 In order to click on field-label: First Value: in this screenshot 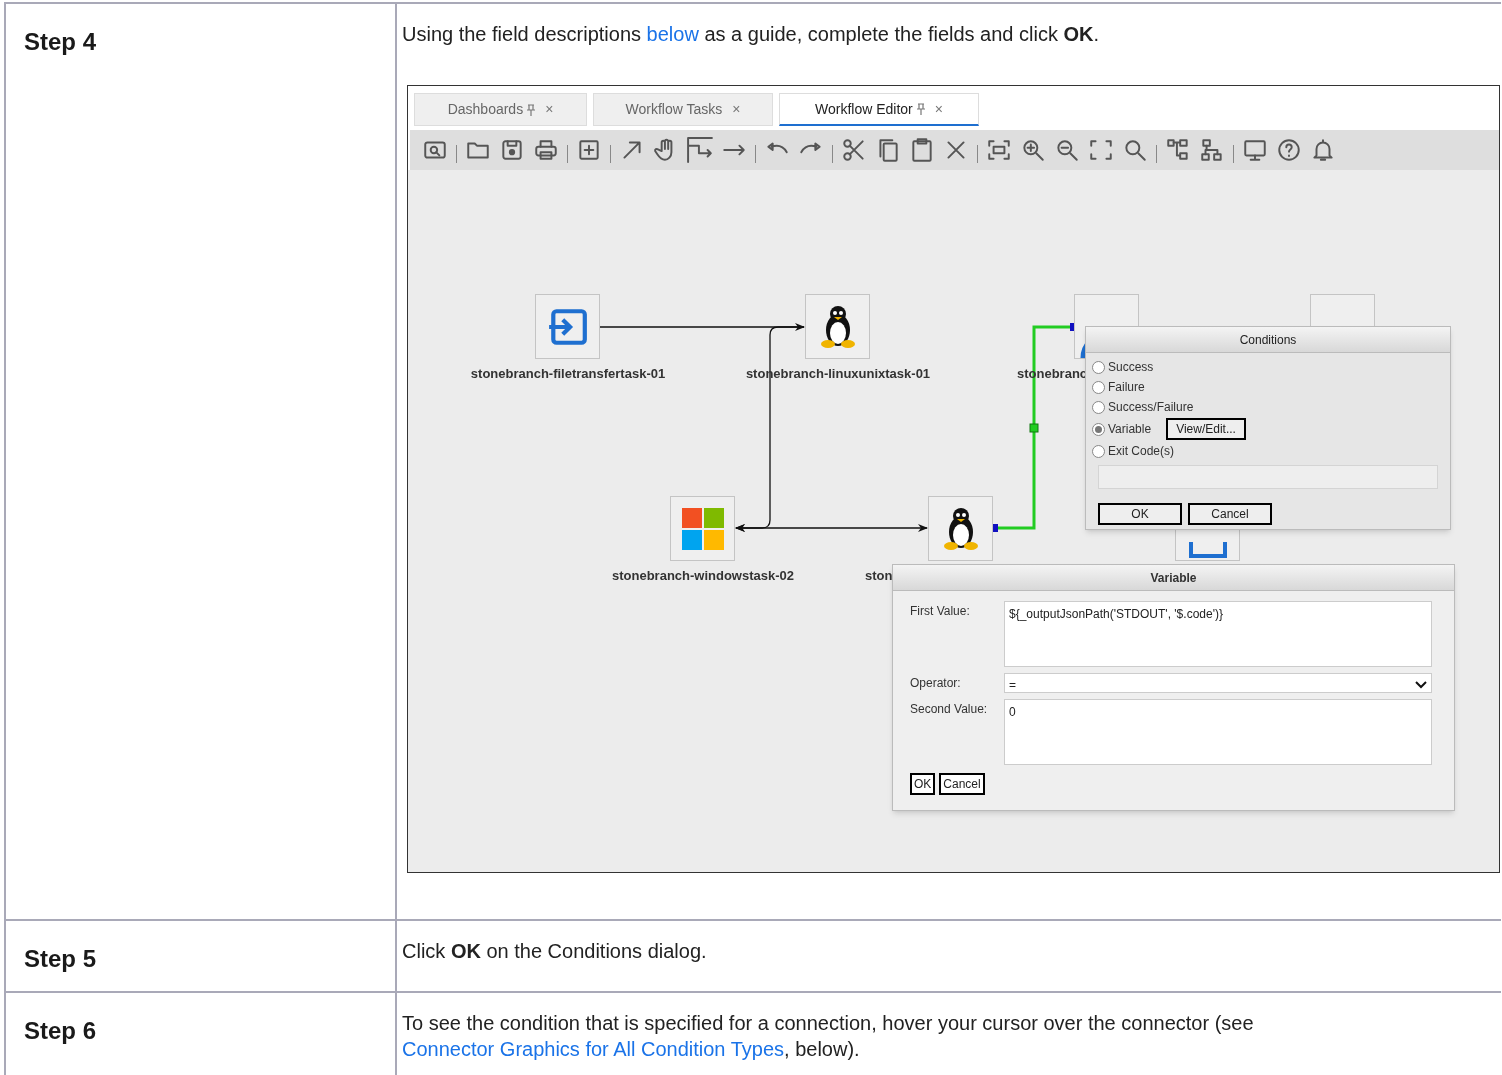, I will do `click(940, 611)`.